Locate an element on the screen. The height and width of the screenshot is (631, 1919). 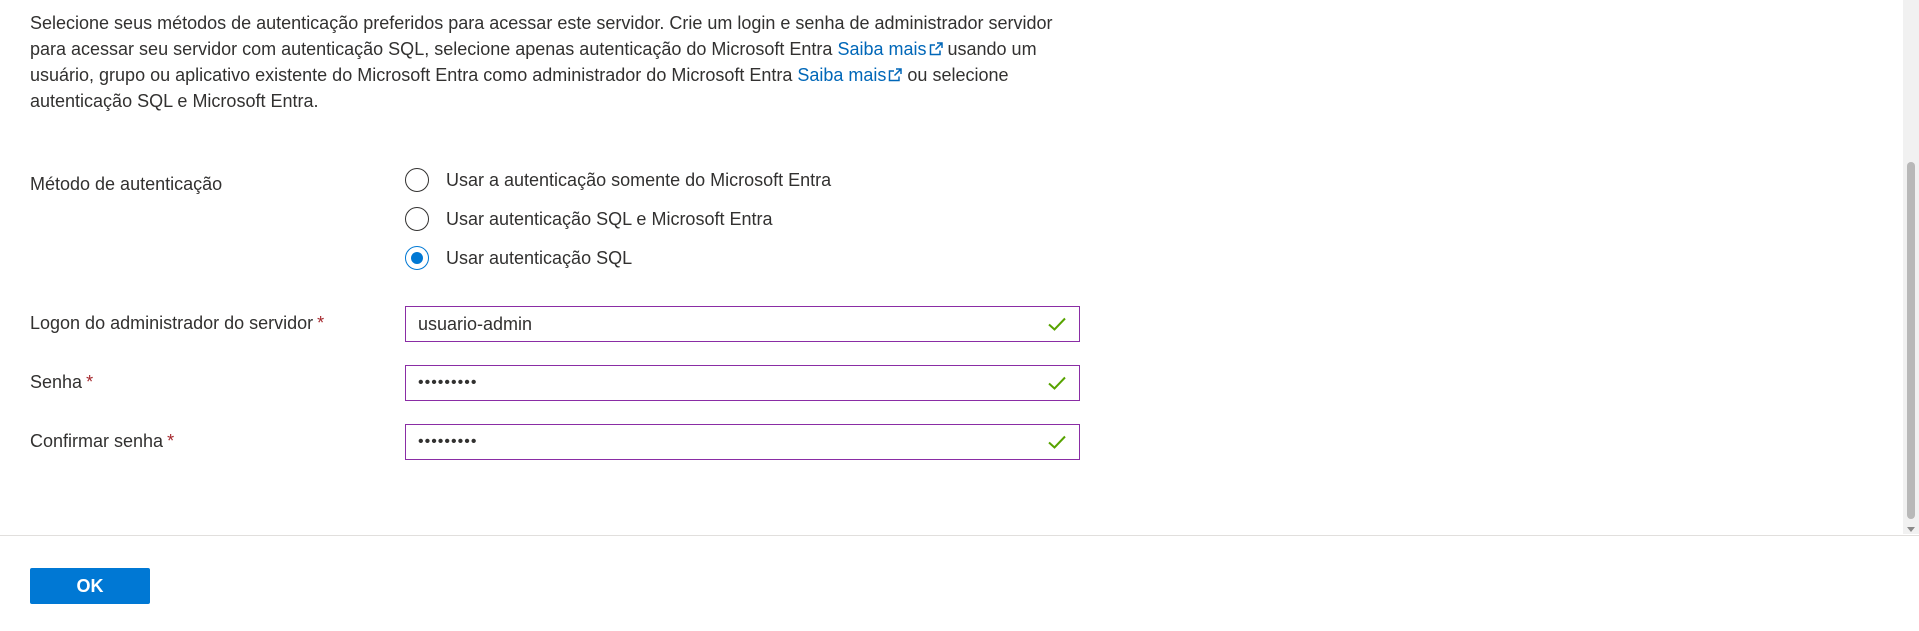
auth-method-label: Método de autenticação is located at coordinates (126, 184).